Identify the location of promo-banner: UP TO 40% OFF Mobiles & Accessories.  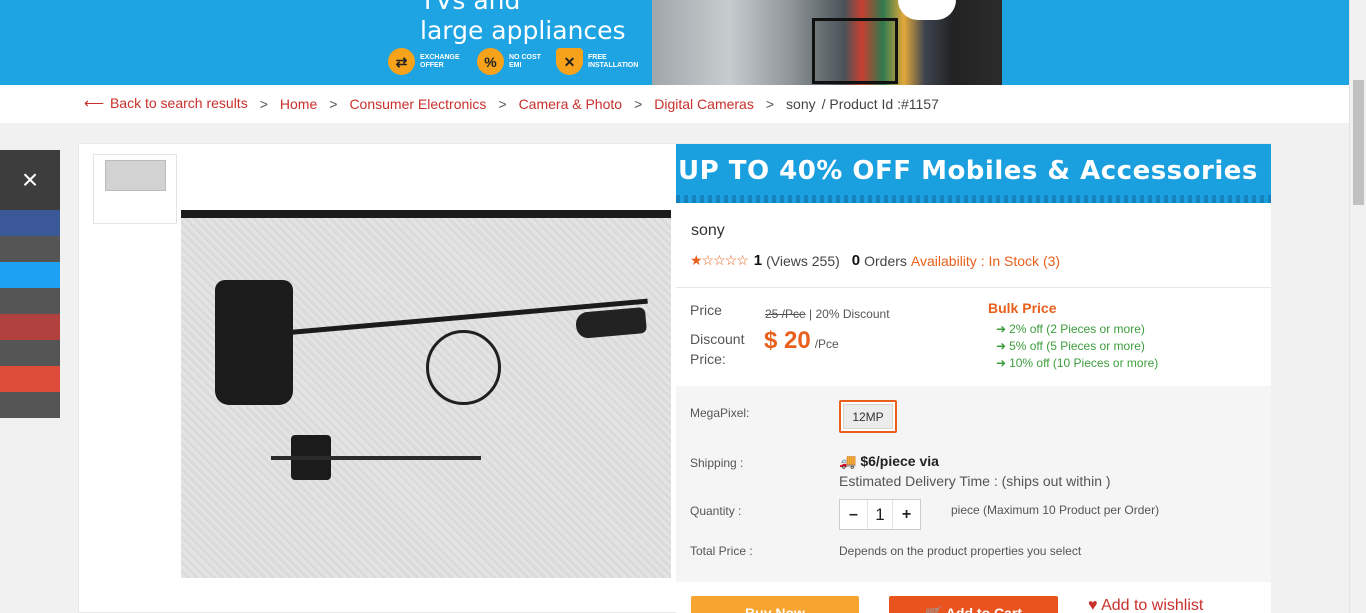
(973, 173).